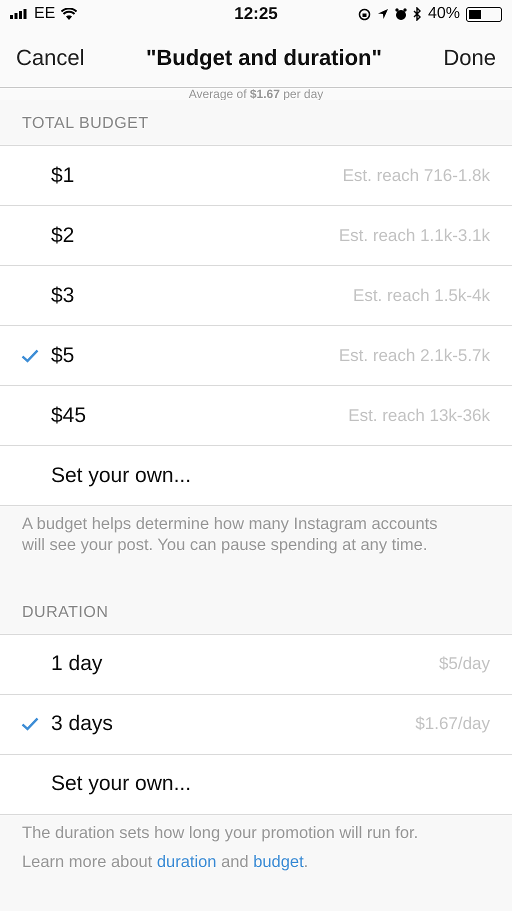 Image resolution: width=512 pixels, height=911 pixels. Describe the element at coordinates (256, 724) in the screenshot. I see `option-row: 3 days $1.67/day` at that location.